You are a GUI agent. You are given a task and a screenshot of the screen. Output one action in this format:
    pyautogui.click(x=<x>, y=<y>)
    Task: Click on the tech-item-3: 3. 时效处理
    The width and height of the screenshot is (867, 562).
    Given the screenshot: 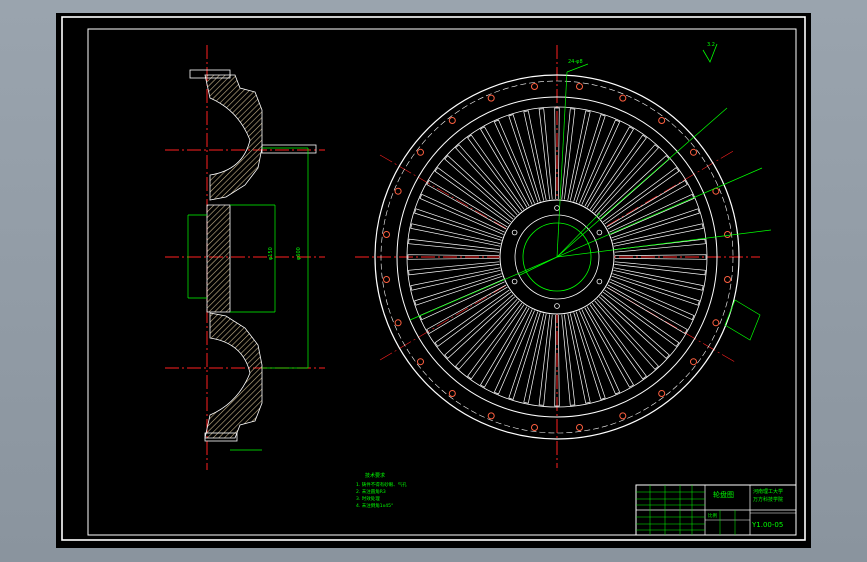 What is the action you would take?
    pyautogui.click(x=368, y=498)
    